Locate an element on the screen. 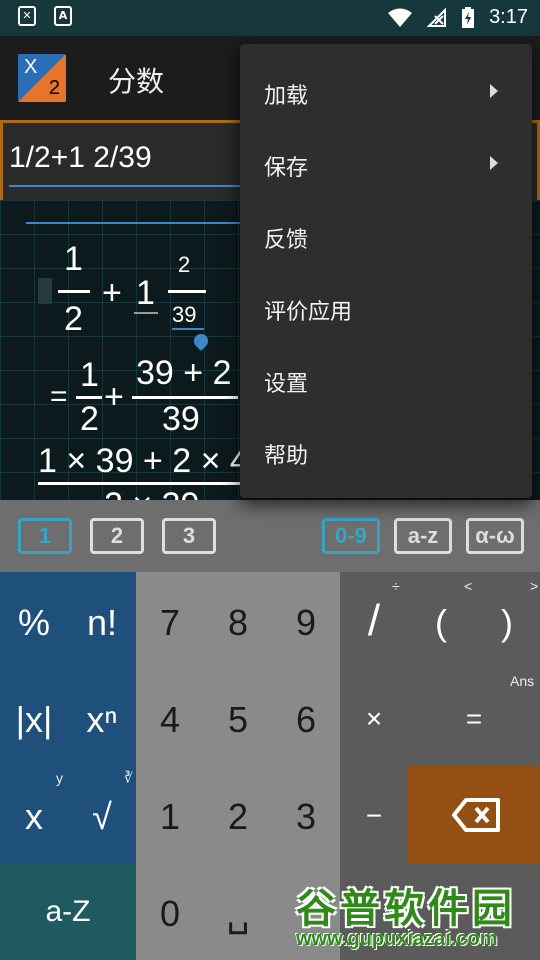 This screenshot has height=960, width=540. tab-3: 3 is located at coordinates (189, 536).